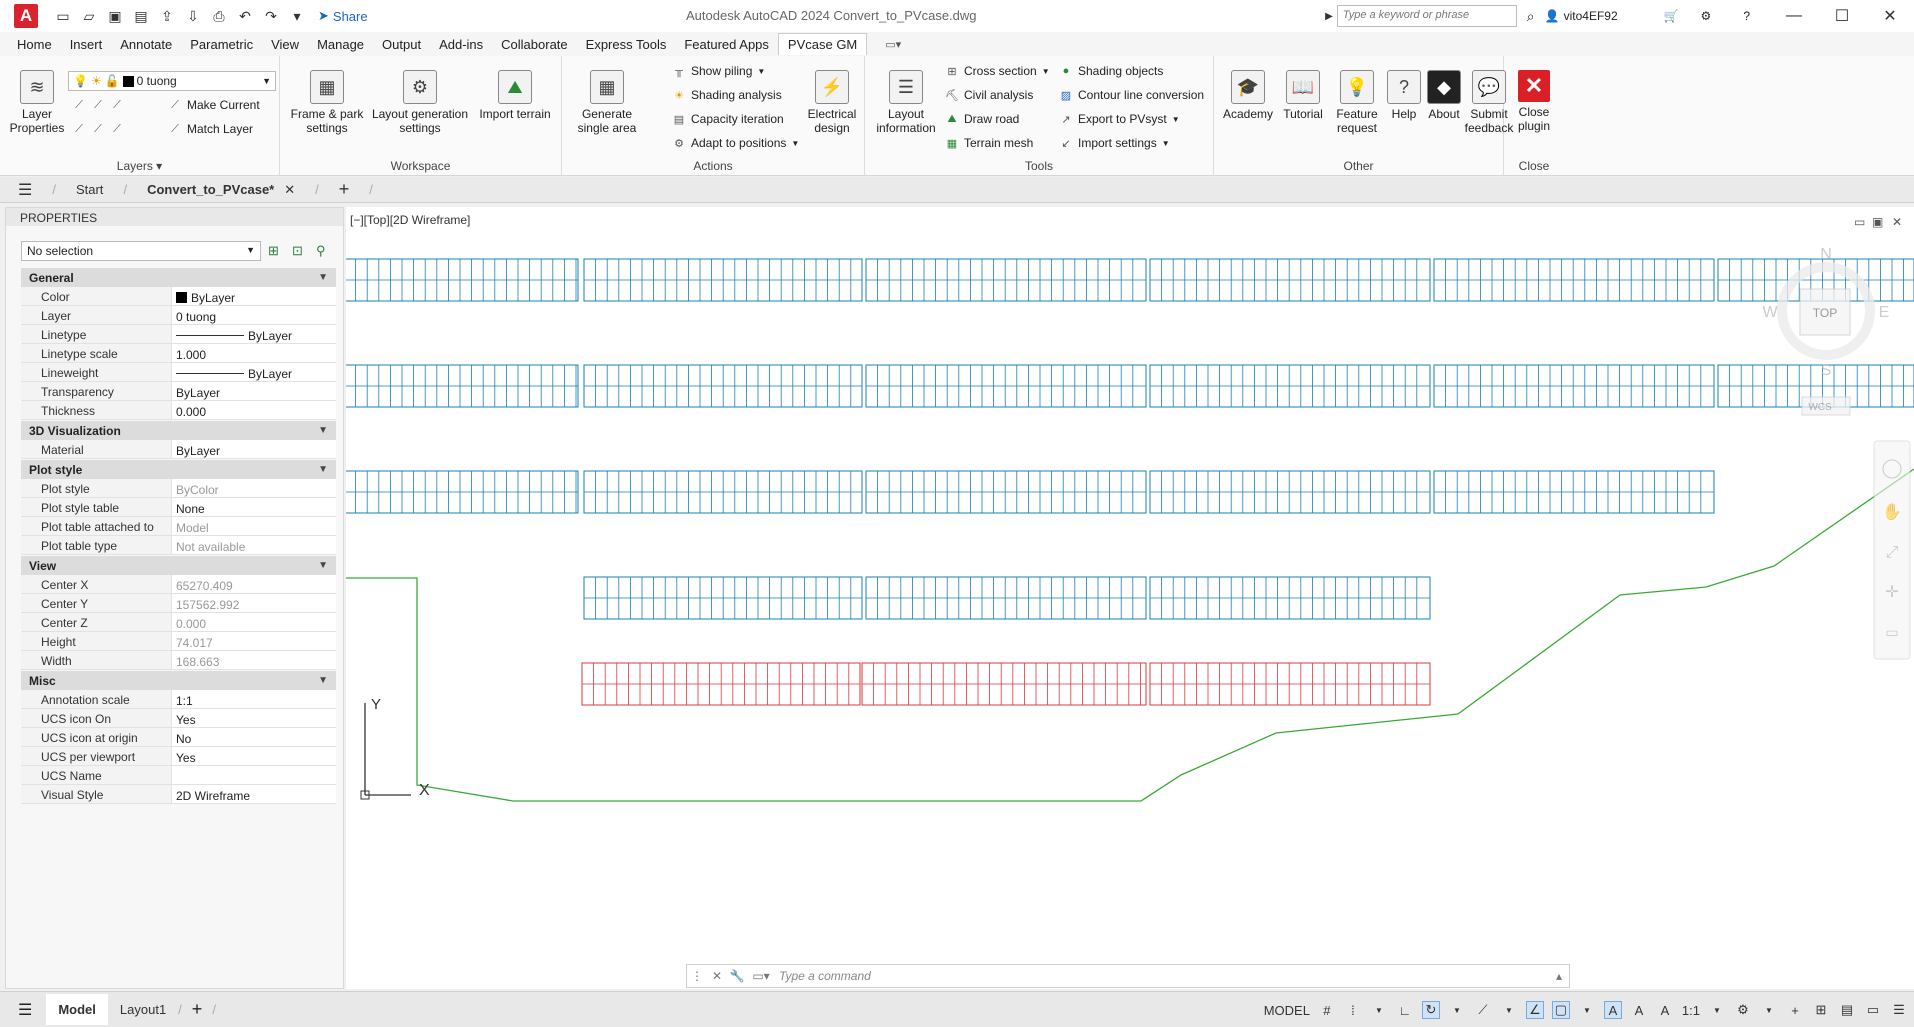  Describe the element at coordinates (1794, 16) in the screenshot. I see `minimize-button: —` at that location.